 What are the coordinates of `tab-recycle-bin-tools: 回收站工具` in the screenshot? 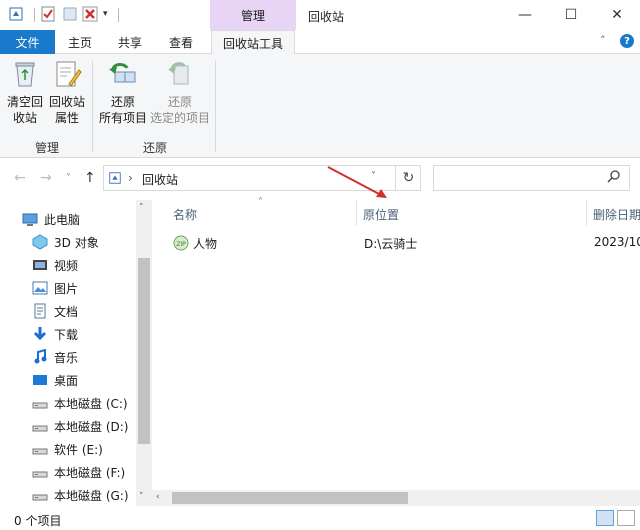 It's located at (253, 42).